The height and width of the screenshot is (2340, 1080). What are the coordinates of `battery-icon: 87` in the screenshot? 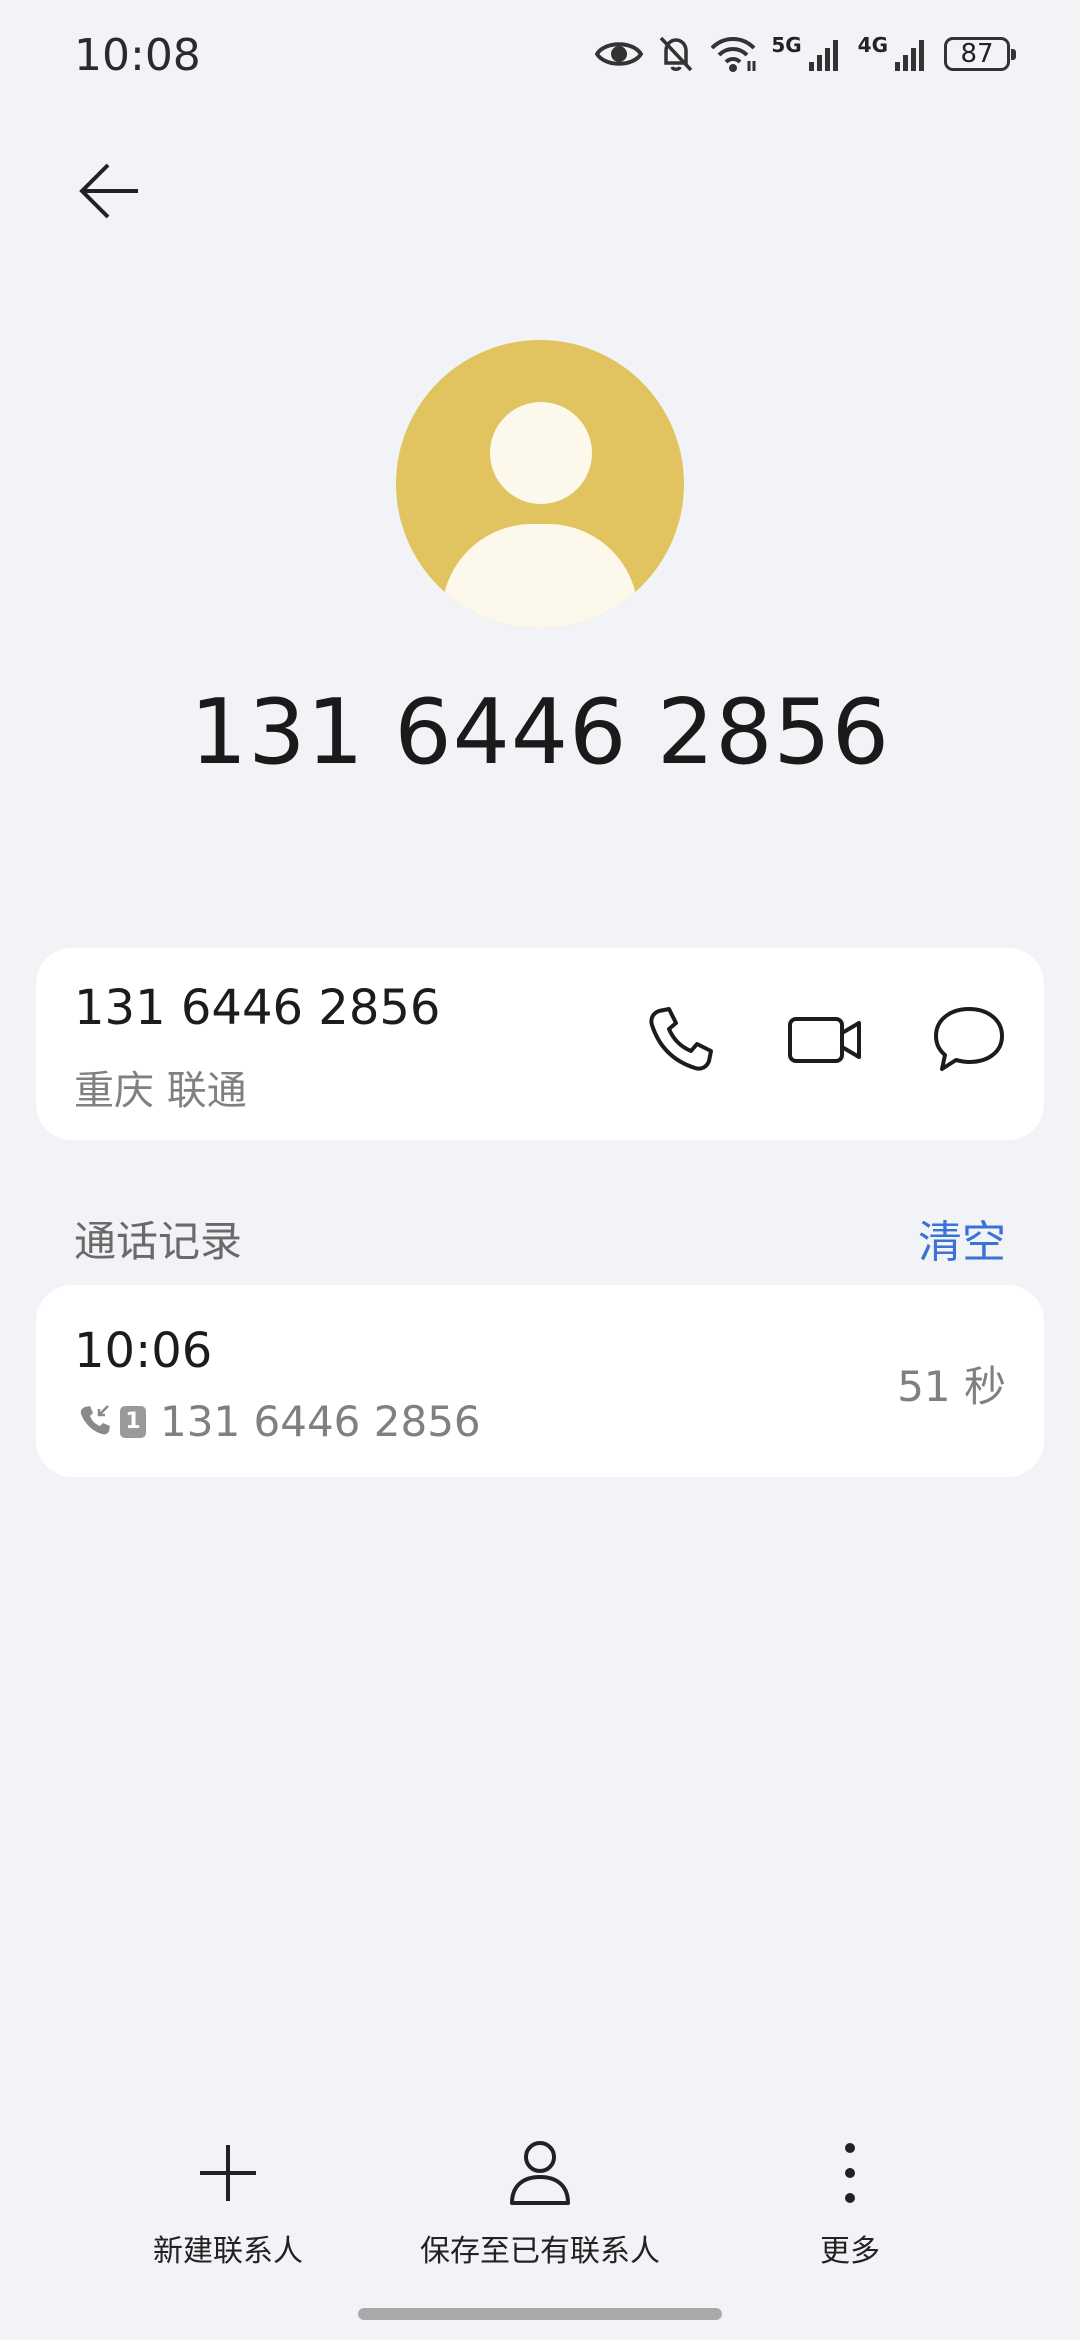 It's located at (980, 54).